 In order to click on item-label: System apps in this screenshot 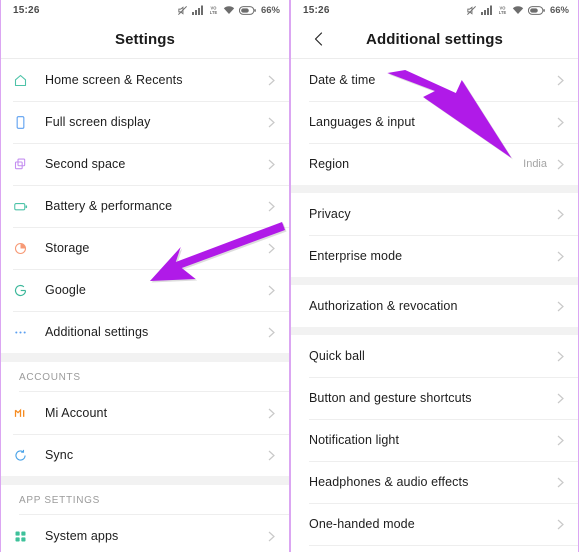, I will do `click(82, 536)`.